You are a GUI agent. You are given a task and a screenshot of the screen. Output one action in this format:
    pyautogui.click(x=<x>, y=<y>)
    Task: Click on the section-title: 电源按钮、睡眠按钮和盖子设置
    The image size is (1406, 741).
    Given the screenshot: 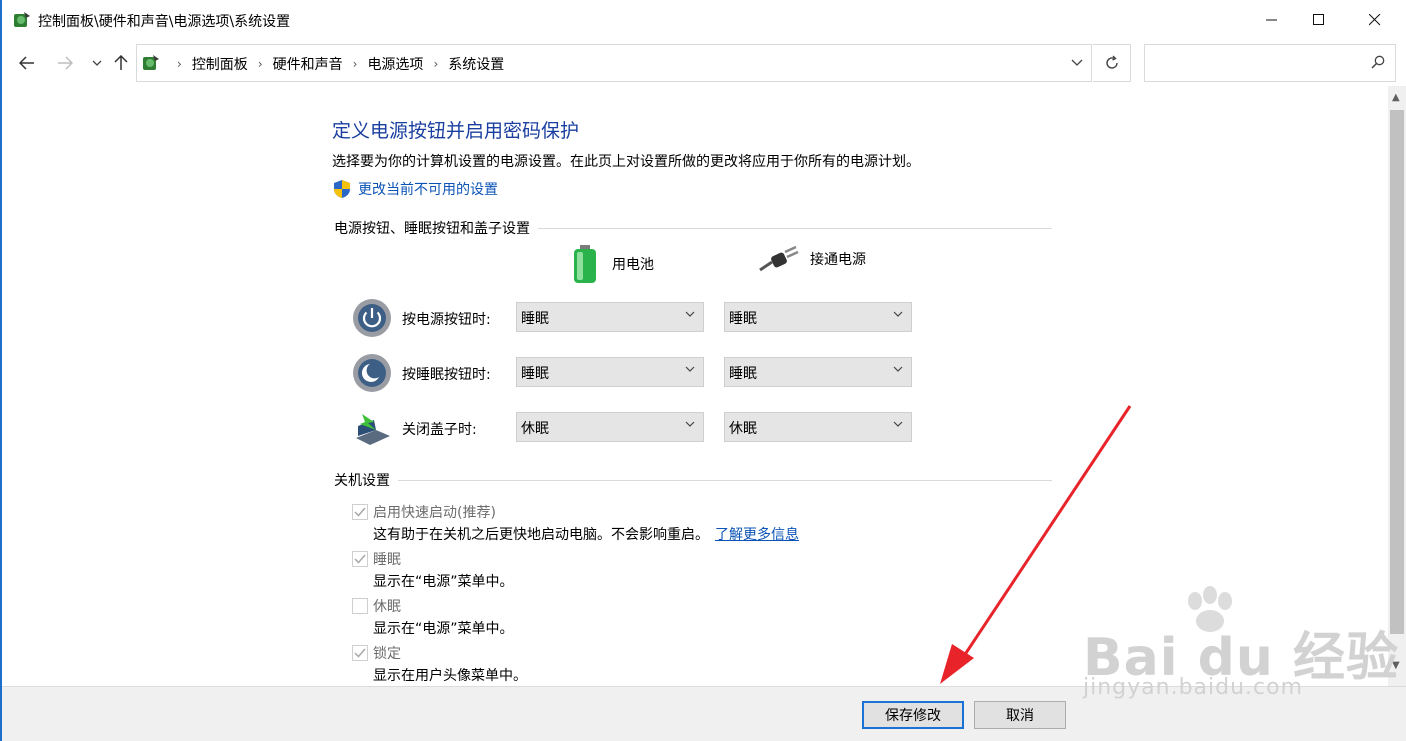 What is the action you would take?
    pyautogui.click(x=432, y=229)
    